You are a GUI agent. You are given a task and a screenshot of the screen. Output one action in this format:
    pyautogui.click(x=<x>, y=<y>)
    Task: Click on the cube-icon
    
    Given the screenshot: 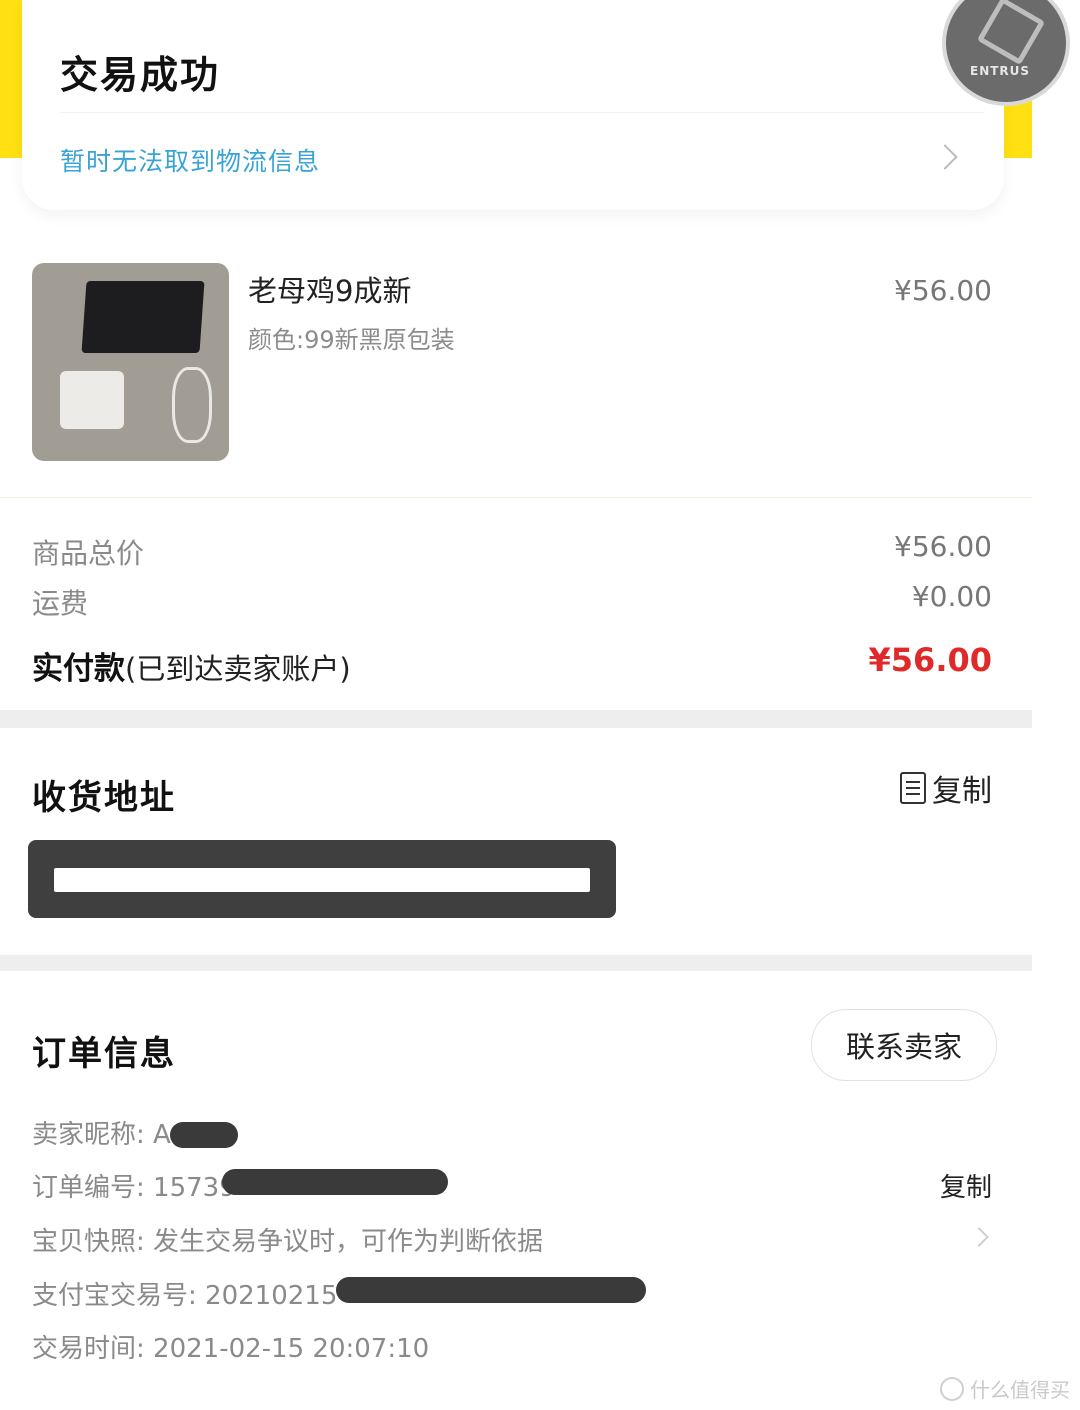 What is the action you would take?
    pyautogui.click(x=1011, y=33)
    